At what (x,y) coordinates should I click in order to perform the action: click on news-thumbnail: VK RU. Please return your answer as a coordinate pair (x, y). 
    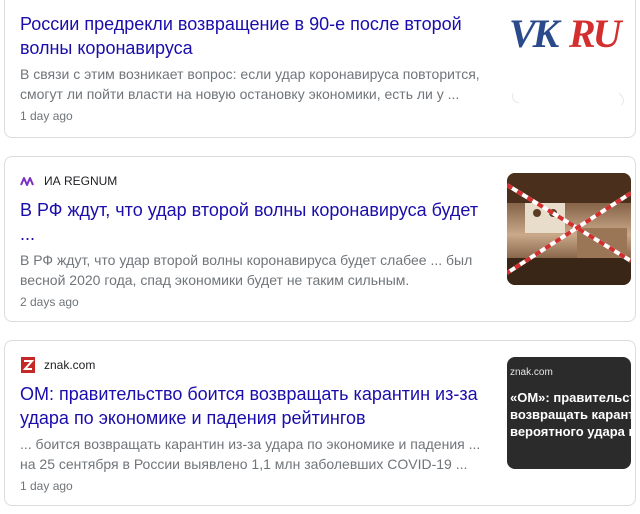
    Looking at the image, I should click on (569, 61).